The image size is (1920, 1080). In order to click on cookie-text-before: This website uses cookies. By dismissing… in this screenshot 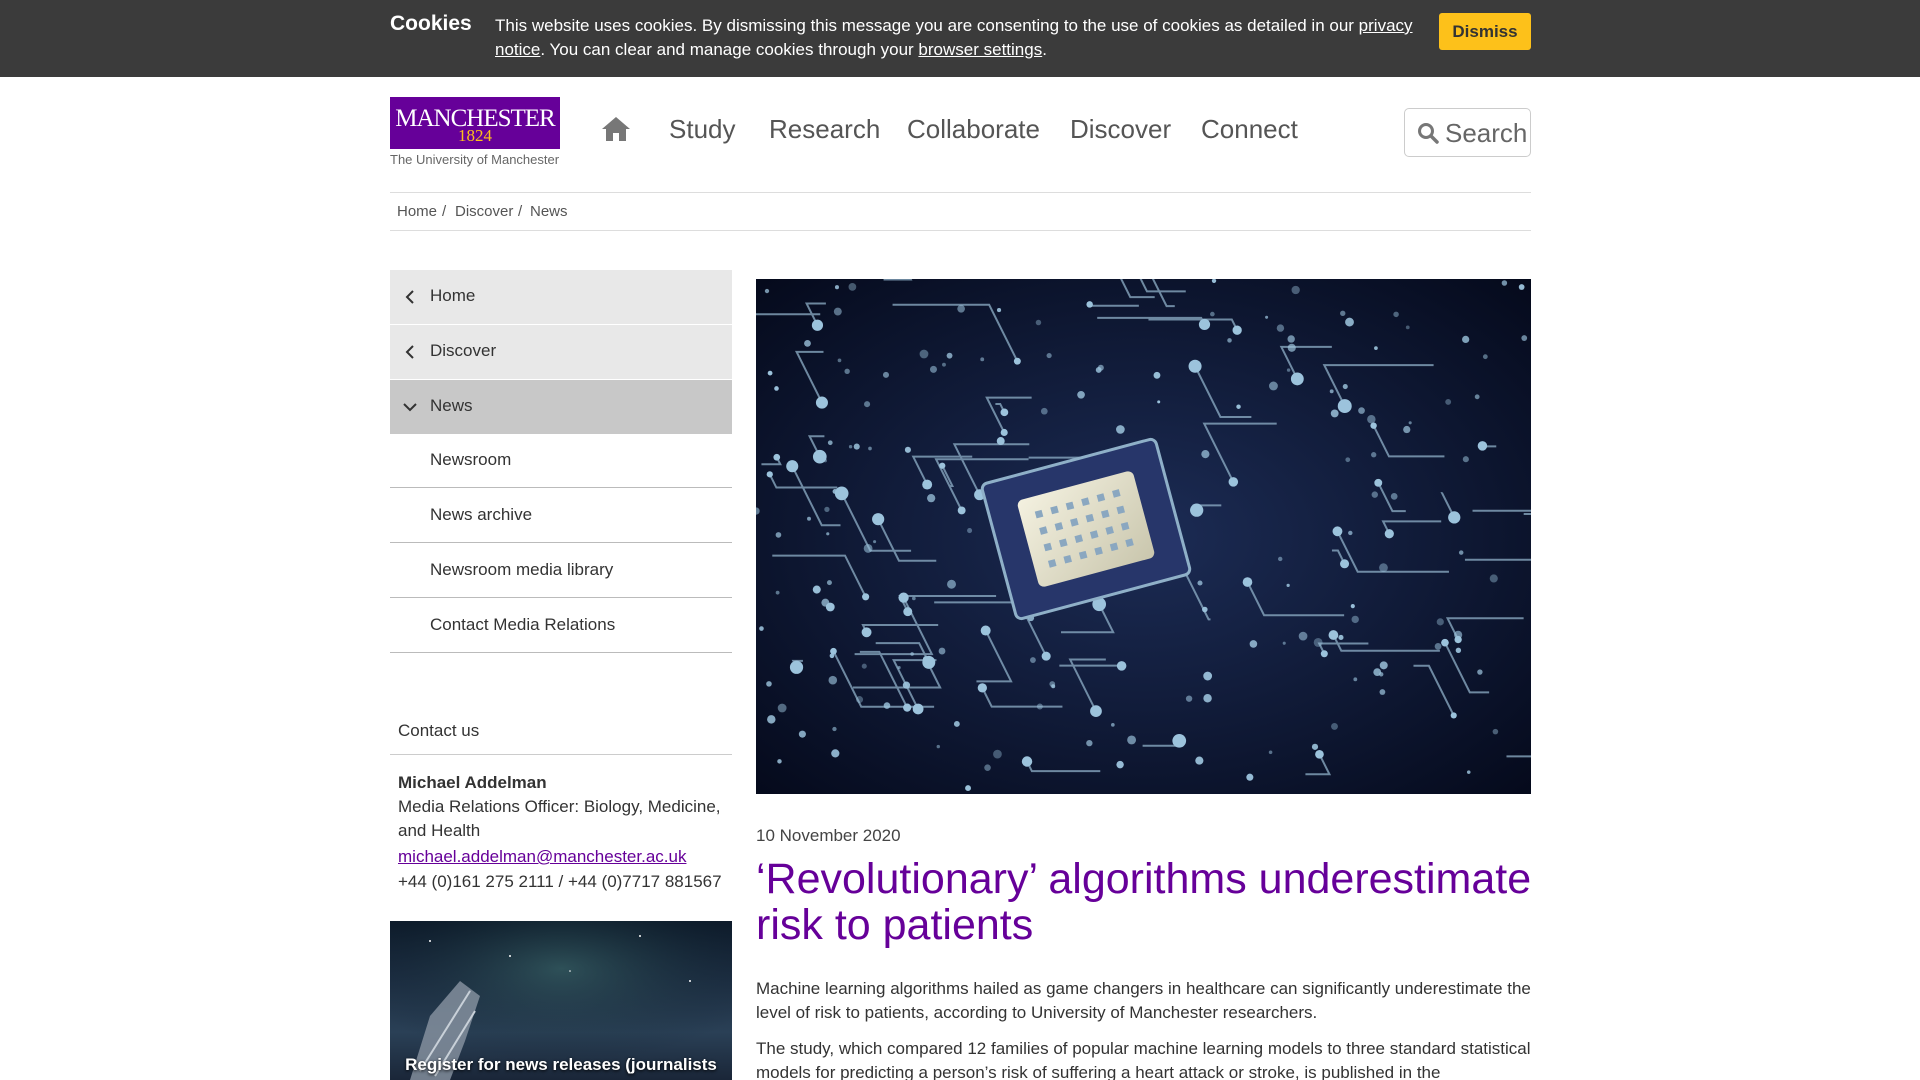, I will do `click(927, 25)`.